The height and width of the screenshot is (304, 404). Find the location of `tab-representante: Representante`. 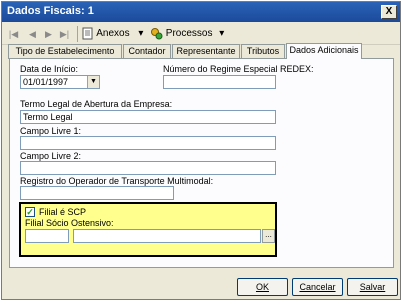

tab-representante: Representante is located at coordinates (206, 51).